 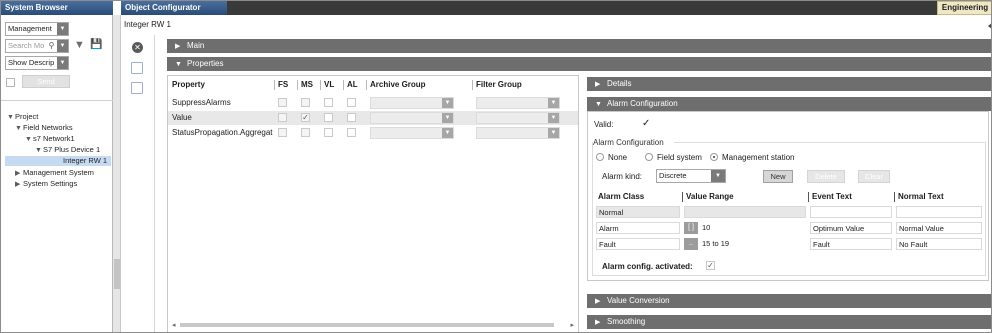 I want to click on alarm-row: Fault.. 15 to 19 Fault No Fault, so click(x=789, y=244).